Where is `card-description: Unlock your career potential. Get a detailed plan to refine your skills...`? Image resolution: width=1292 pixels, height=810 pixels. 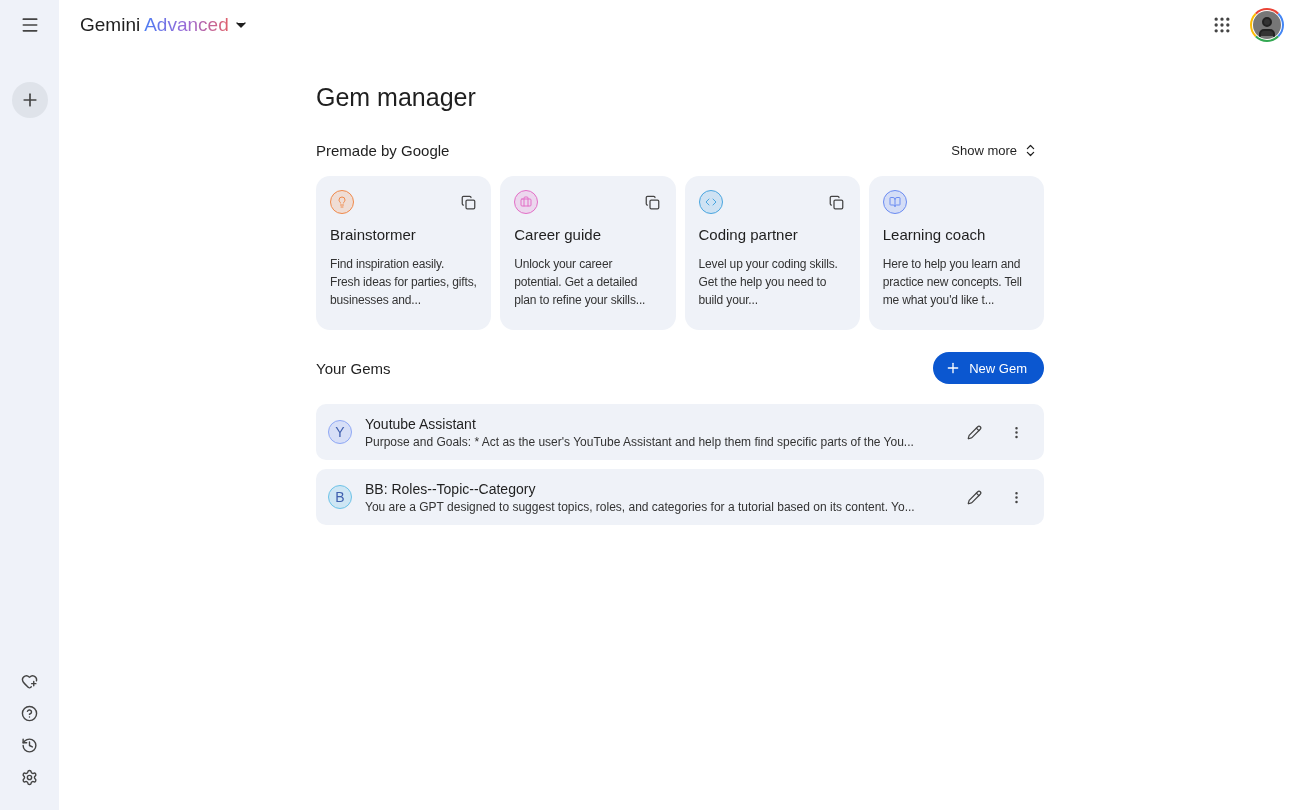
card-description: Unlock your career potential. Get a detailed plan to refine your skills... is located at coordinates (580, 282).